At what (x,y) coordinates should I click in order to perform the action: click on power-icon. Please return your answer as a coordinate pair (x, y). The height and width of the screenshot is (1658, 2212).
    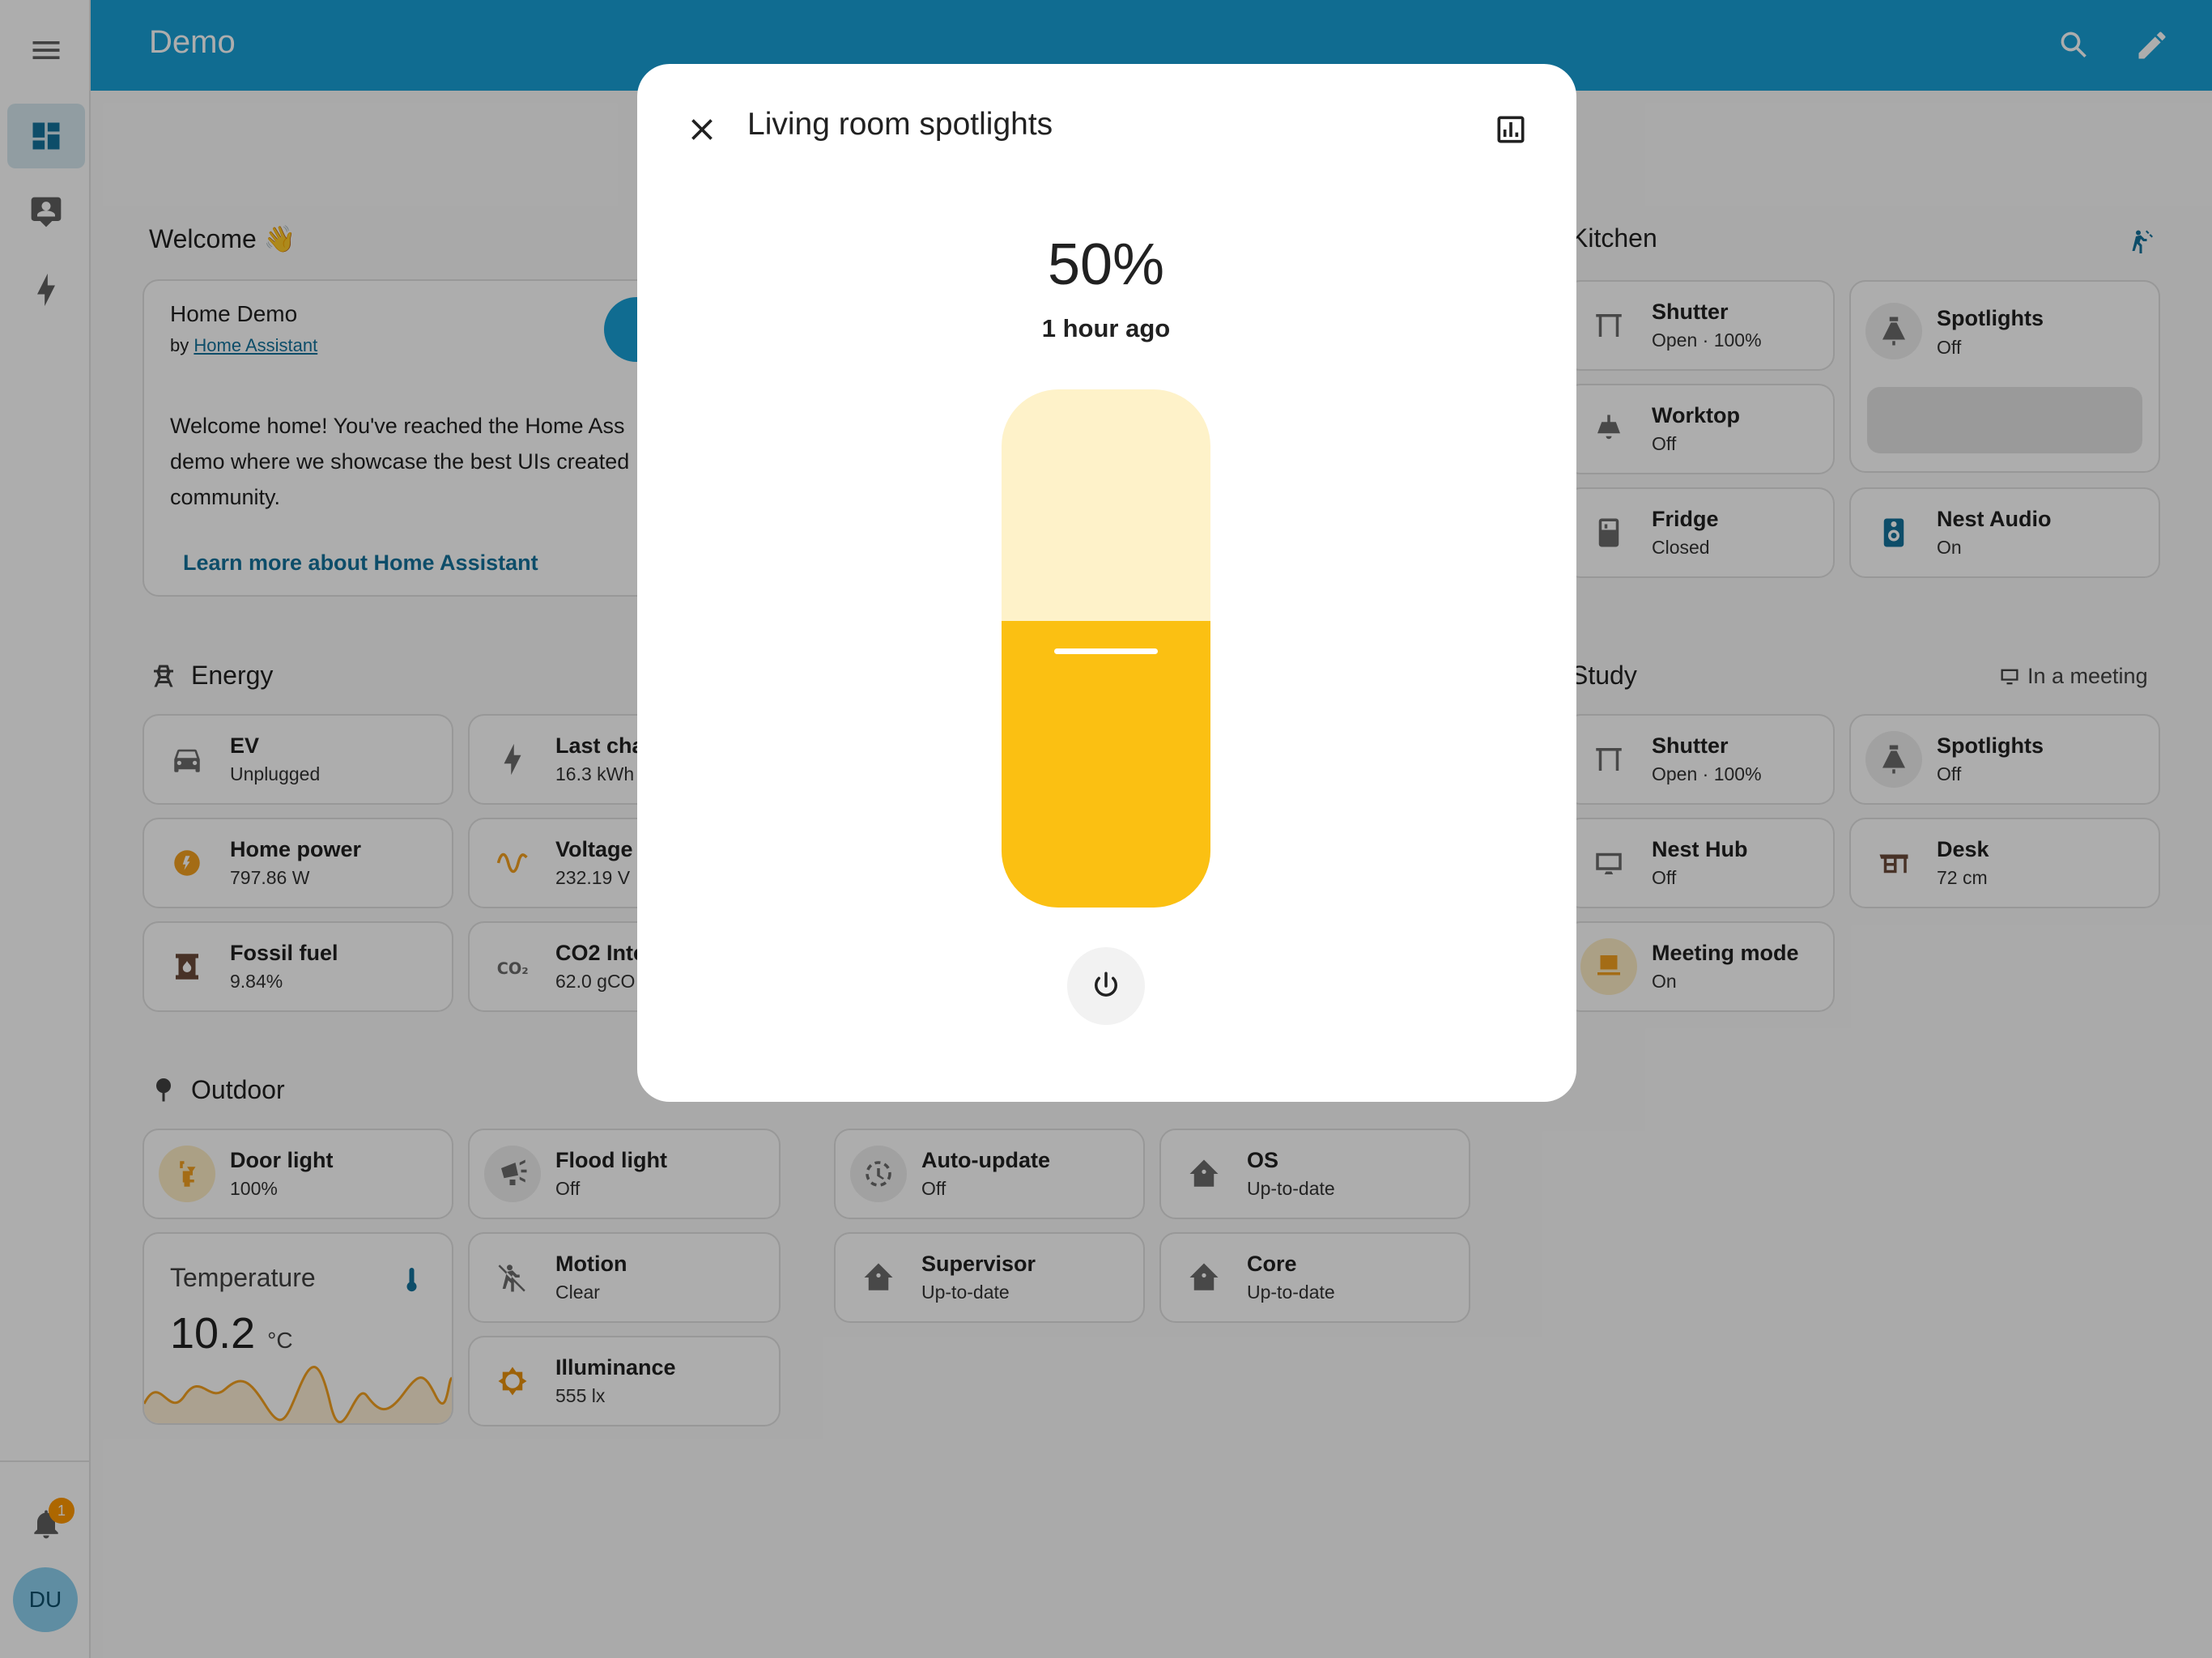
    Looking at the image, I should click on (1106, 984).